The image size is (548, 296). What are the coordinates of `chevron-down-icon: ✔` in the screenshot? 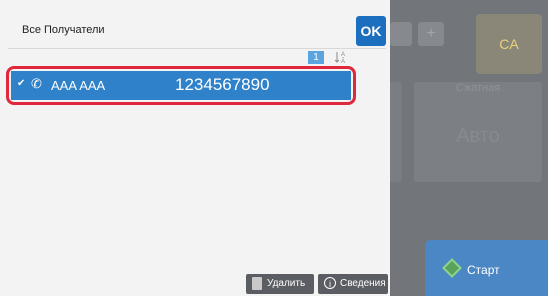 It's located at (21, 83).